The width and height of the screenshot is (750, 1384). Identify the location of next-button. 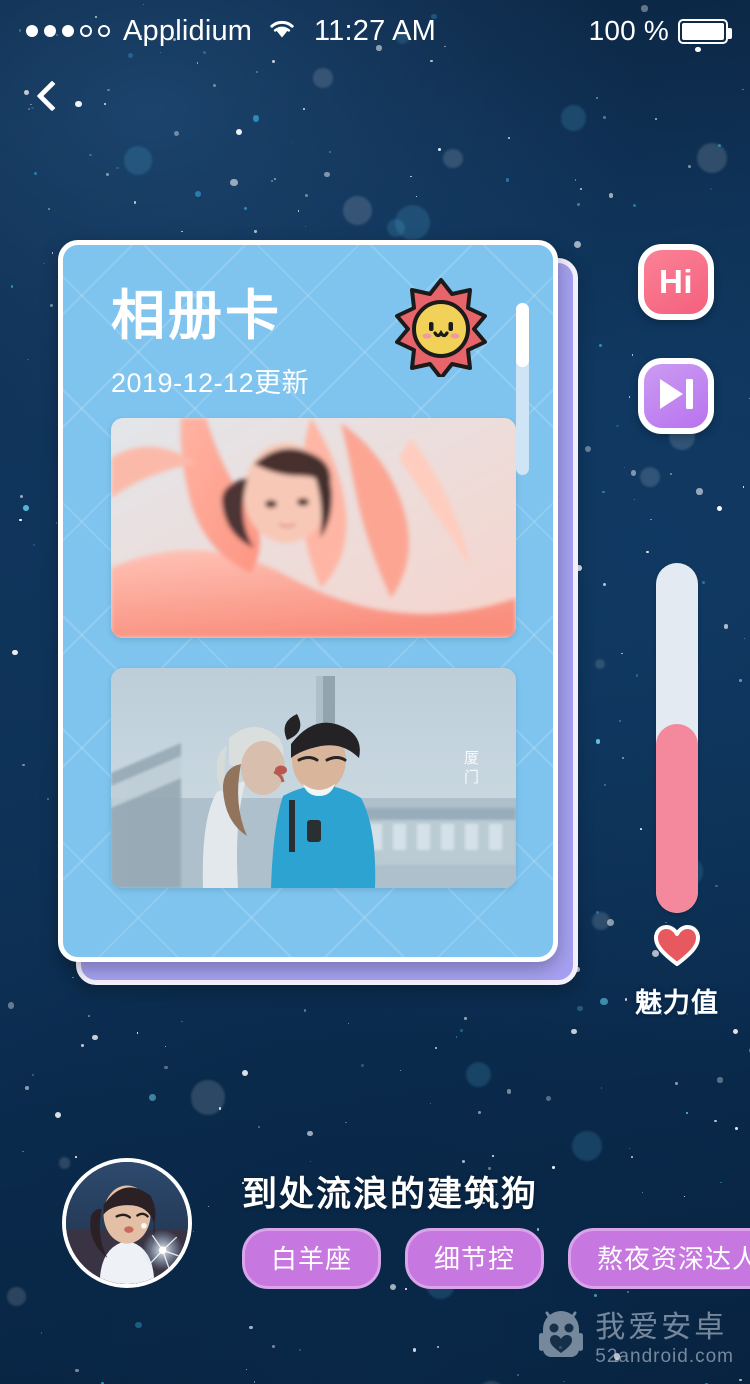
(676, 396).